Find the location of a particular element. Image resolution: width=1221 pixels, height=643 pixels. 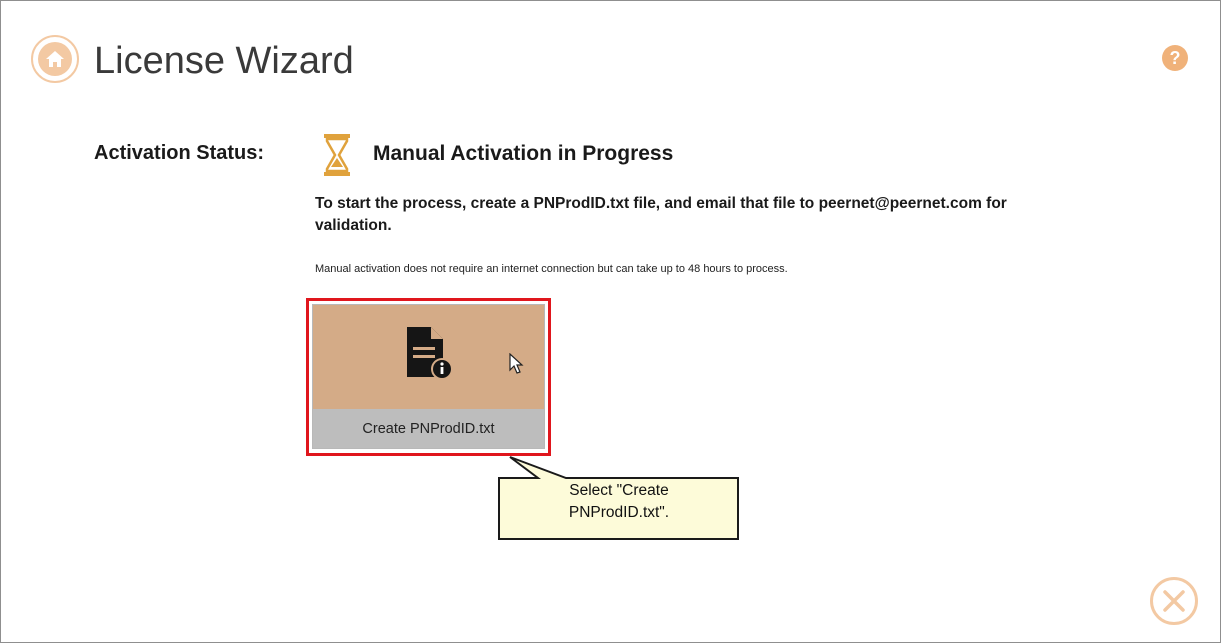

close-button is located at coordinates (1174, 601).